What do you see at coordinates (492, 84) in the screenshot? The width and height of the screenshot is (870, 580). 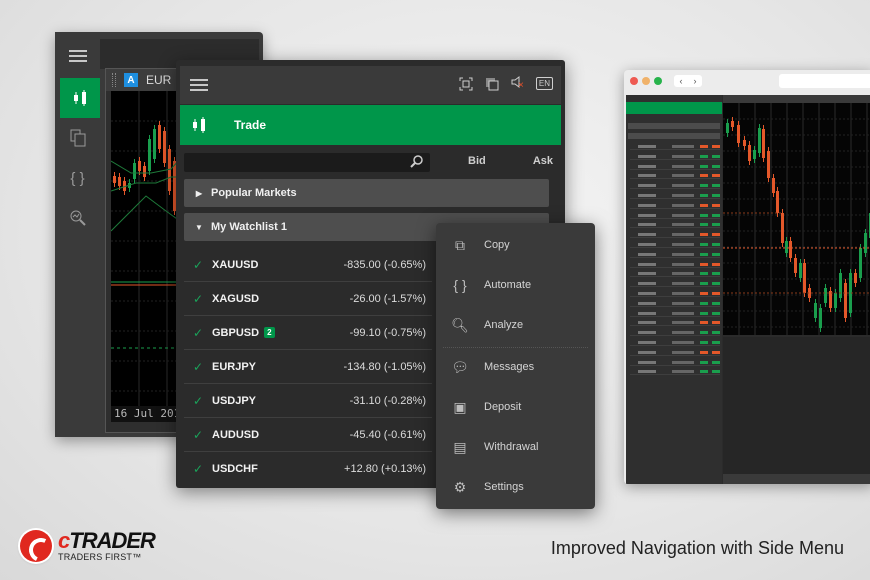 I see `window-icon` at bounding box center [492, 84].